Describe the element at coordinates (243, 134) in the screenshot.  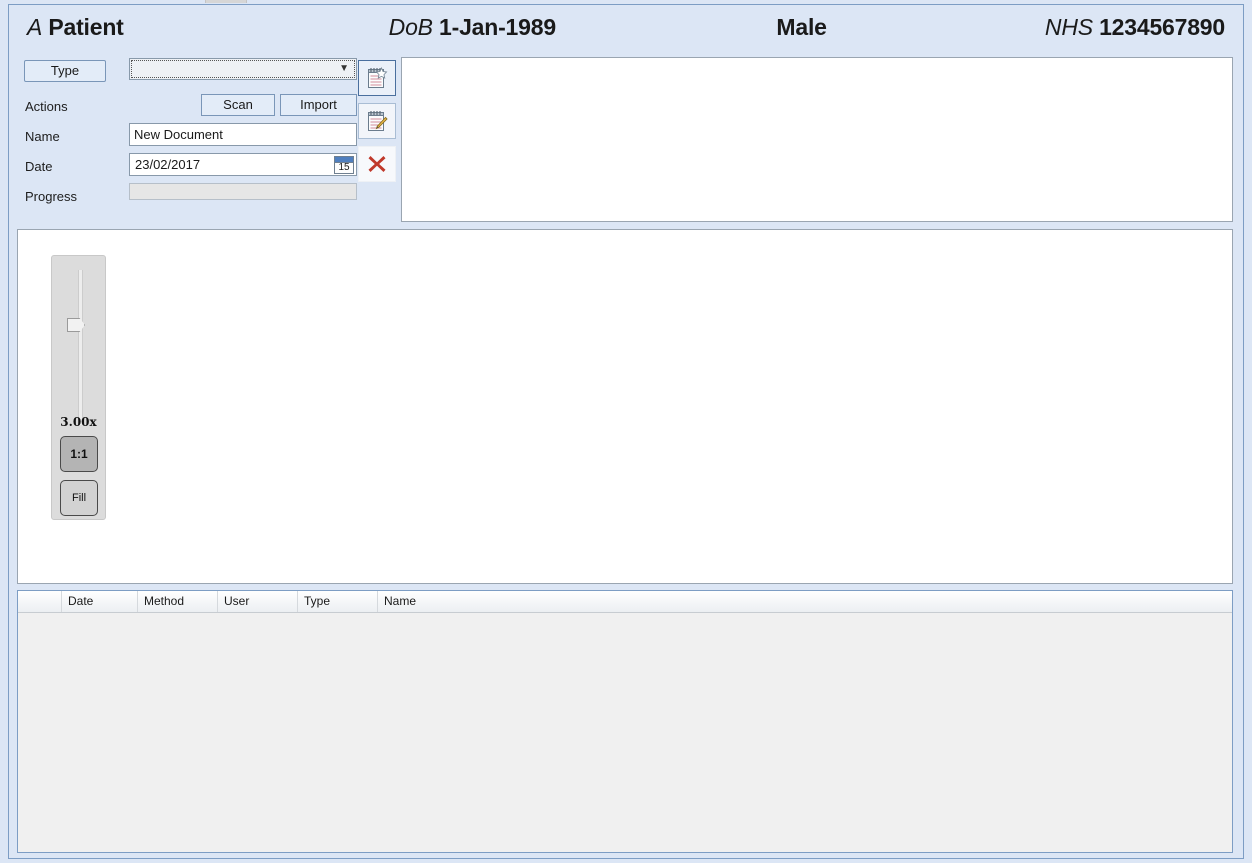
I see `name-input` at that location.